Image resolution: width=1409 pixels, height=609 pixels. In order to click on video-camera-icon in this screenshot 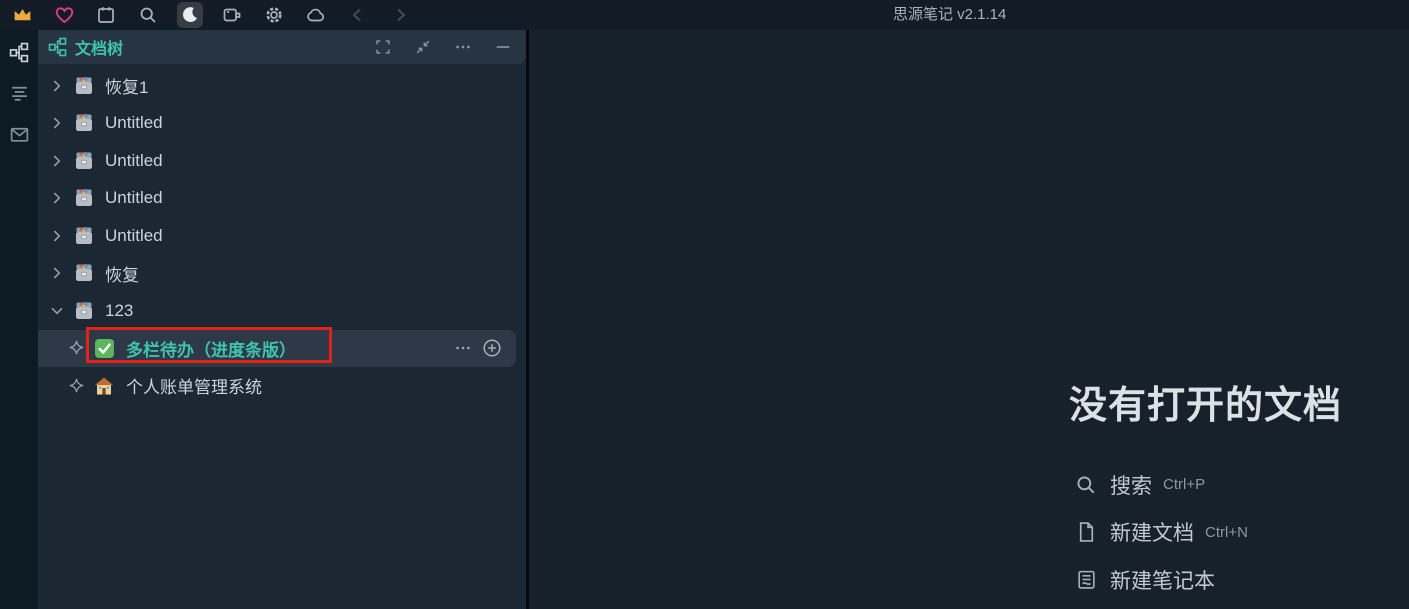, I will do `click(232, 15)`.